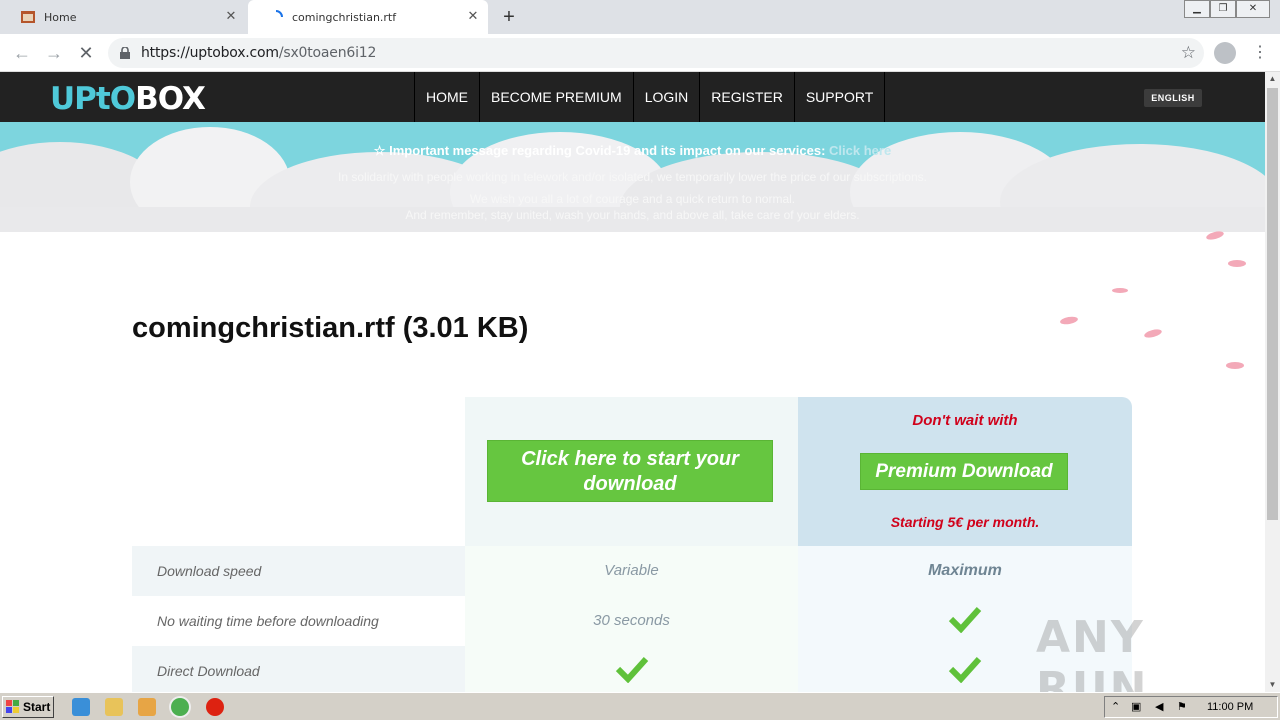 The height and width of the screenshot is (720, 1280). I want to click on address-bar: https://uptobox.com/sx0toaen6i12 ☆, so click(656, 53).